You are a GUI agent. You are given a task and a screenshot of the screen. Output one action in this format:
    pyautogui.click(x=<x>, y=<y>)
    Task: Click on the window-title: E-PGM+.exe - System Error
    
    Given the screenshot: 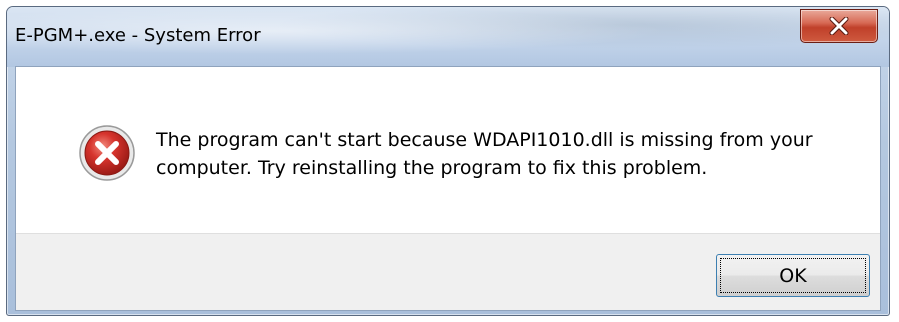 What is the action you would take?
    pyautogui.click(x=138, y=35)
    